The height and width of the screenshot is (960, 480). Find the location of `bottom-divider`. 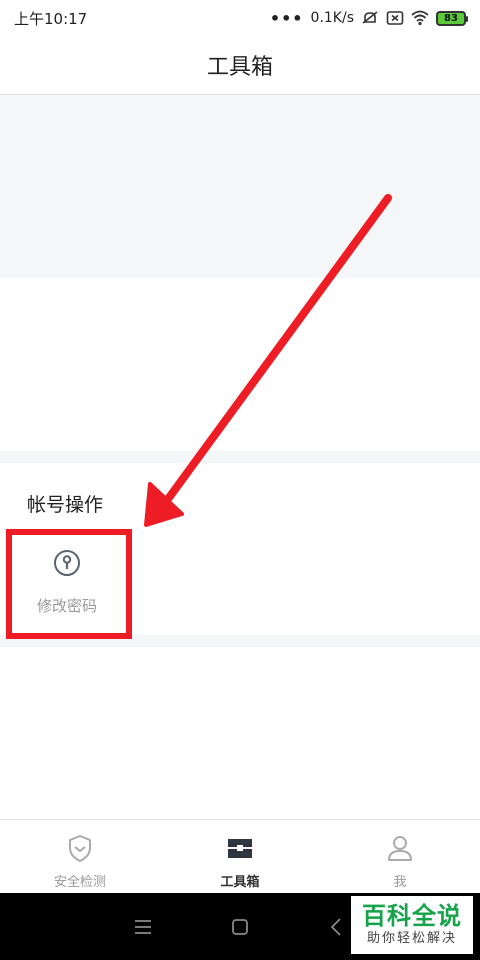

bottom-divider is located at coordinates (240, 641).